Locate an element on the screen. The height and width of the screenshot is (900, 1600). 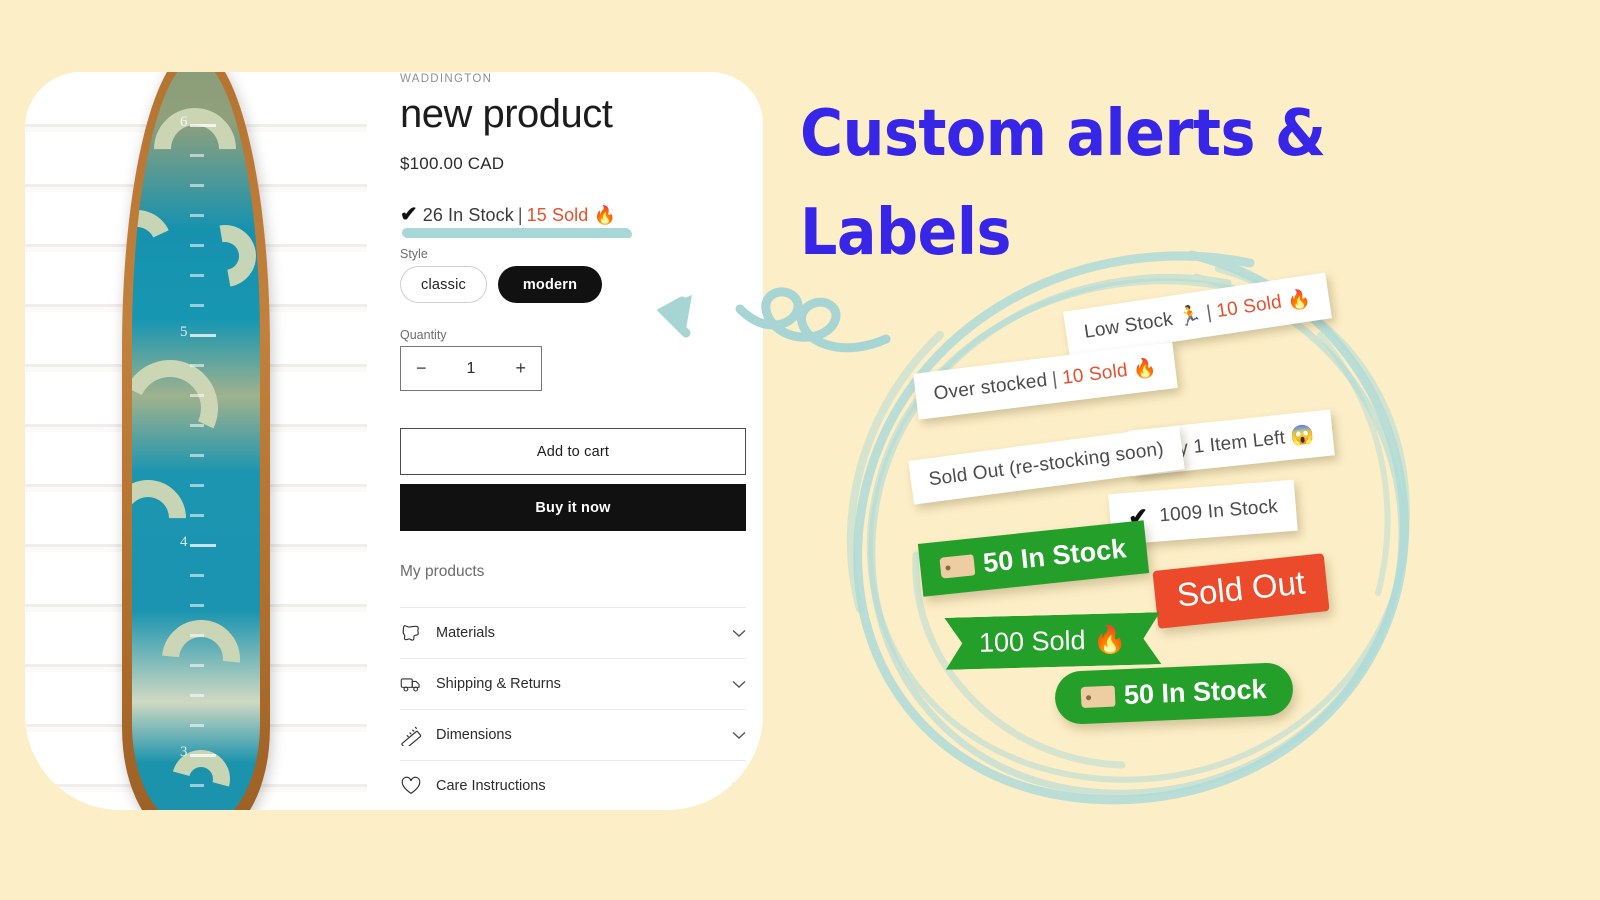
accordion-label: Dimensions is located at coordinates (474, 735).